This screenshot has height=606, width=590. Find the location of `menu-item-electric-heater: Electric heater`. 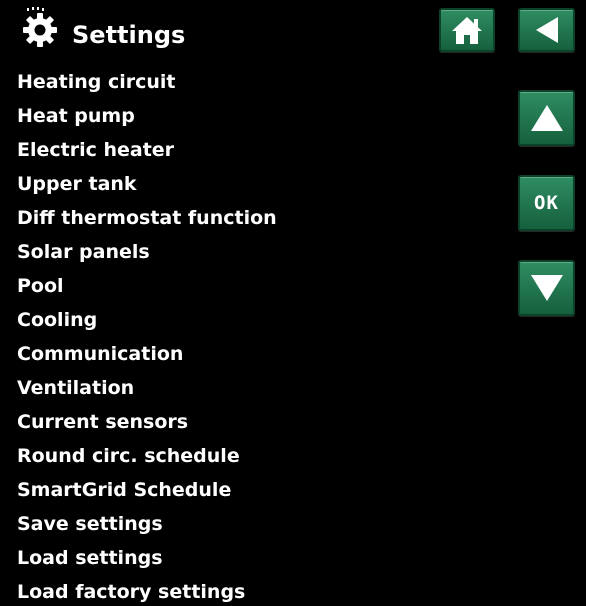

menu-item-electric-heater: Electric heater is located at coordinates (257, 150).